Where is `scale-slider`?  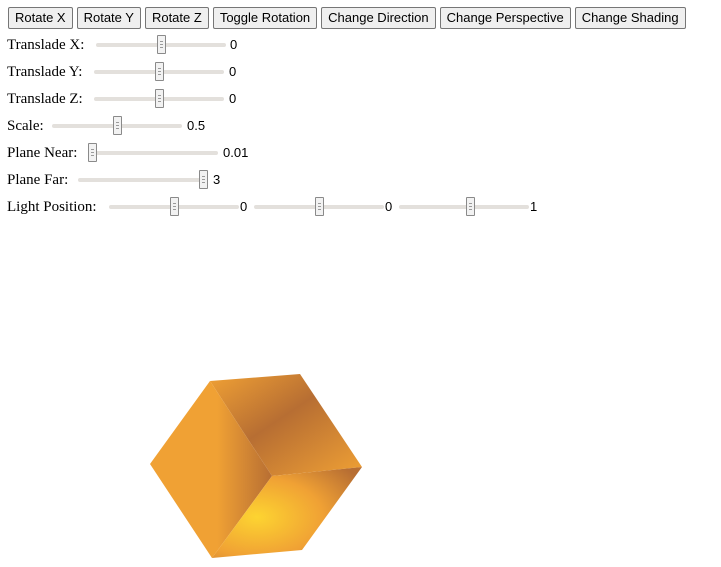 scale-slider is located at coordinates (117, 126).